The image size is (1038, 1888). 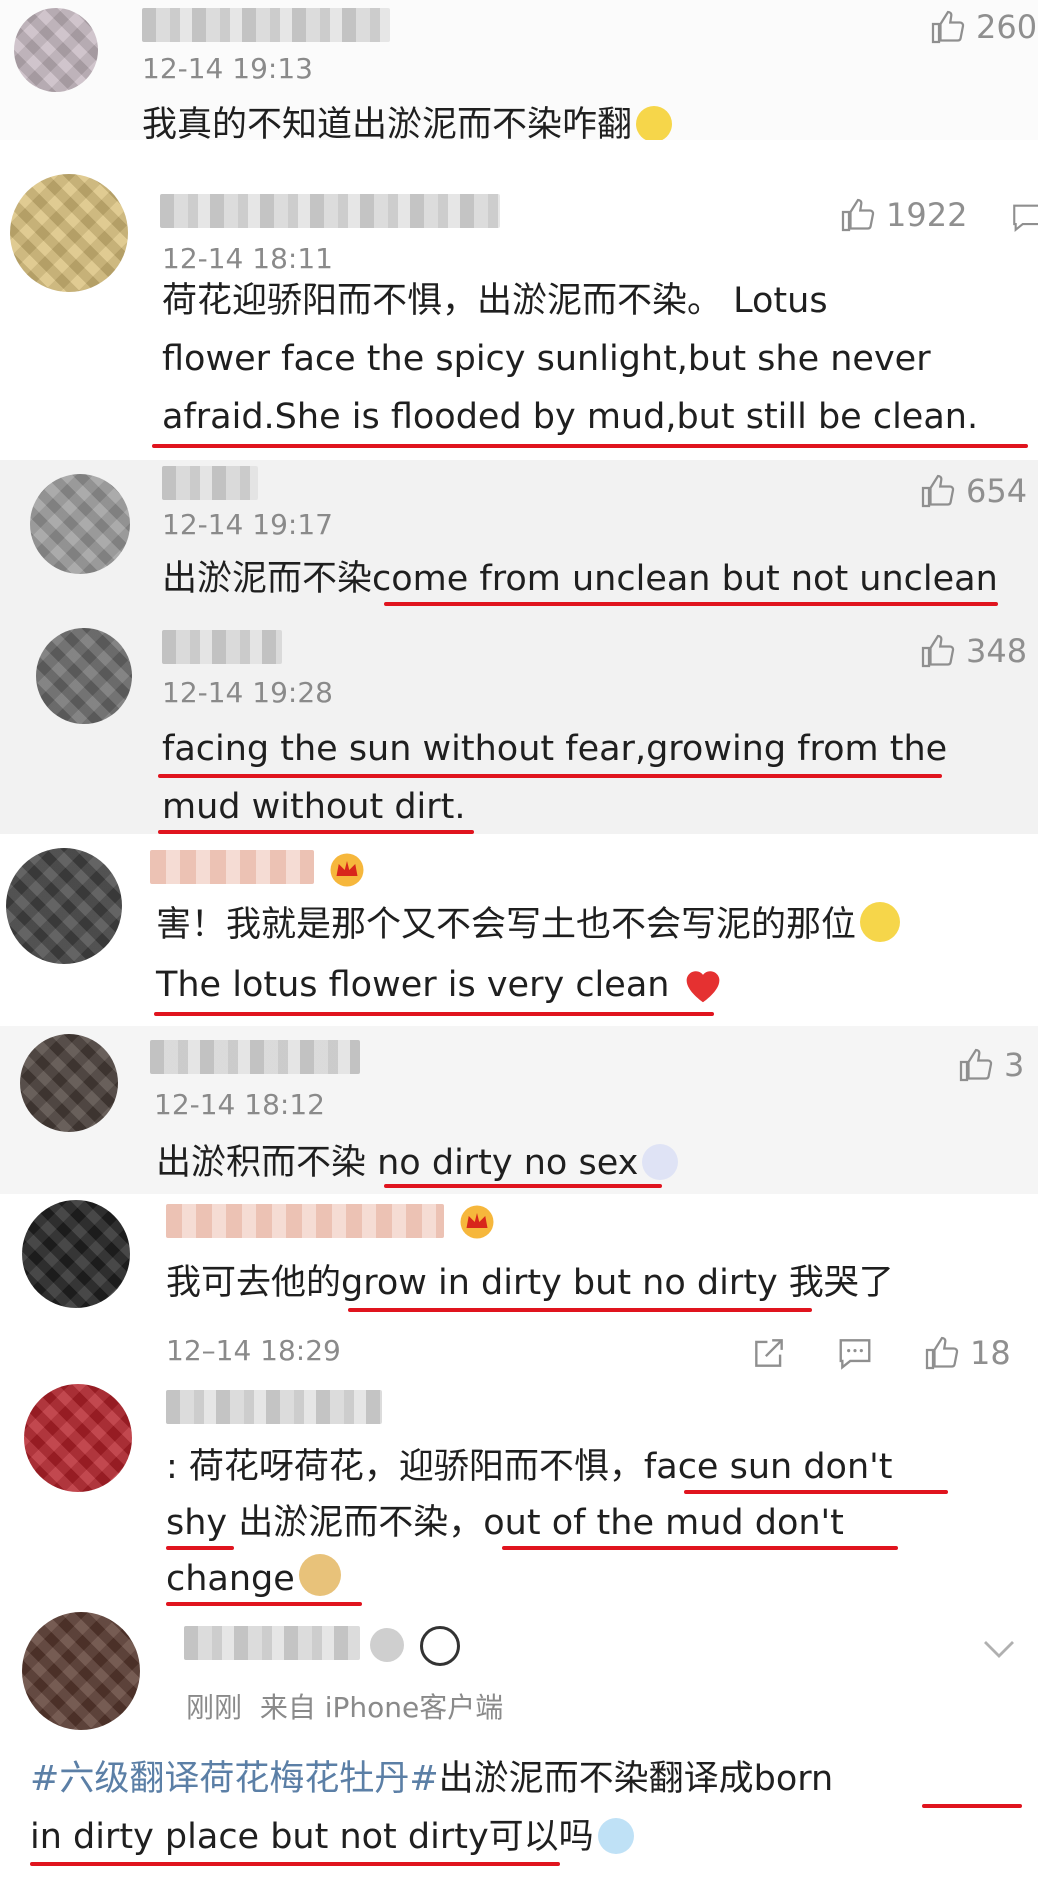 What do you see at coordinates (880, 922) in the screenshot?
I see `grin-emoji-icon` at bounding box center [880, 922].